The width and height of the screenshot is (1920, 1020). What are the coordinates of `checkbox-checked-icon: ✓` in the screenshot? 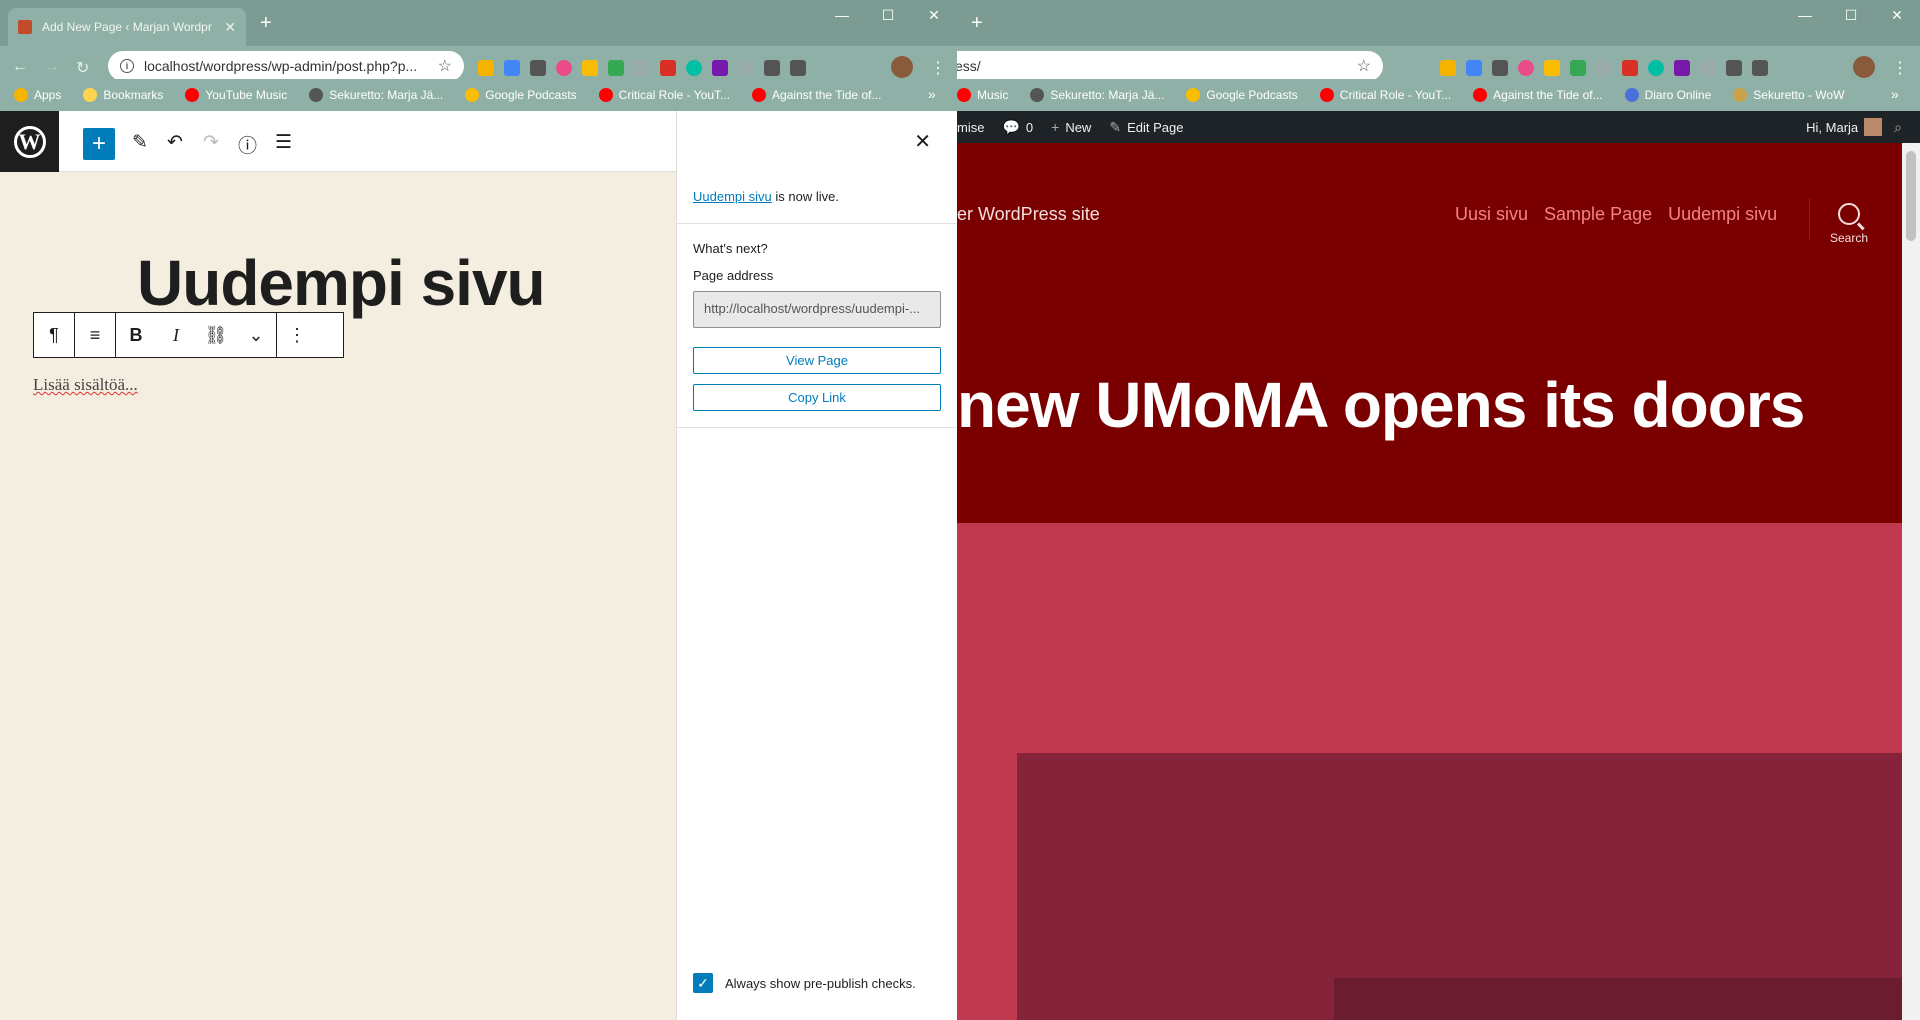 It's located at (703, 983).